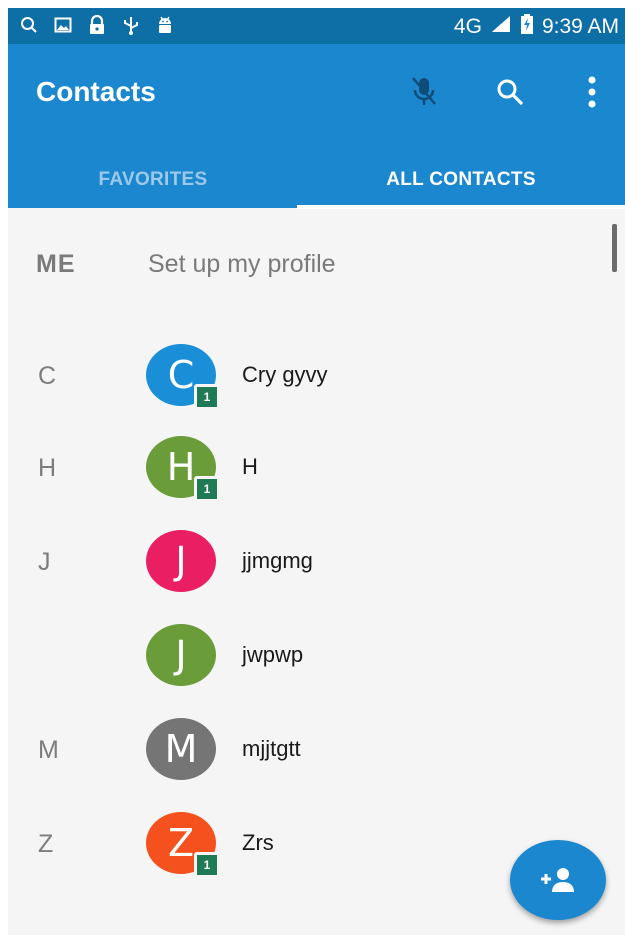  I want to click on avatar-initial: C, so click(181, 375).